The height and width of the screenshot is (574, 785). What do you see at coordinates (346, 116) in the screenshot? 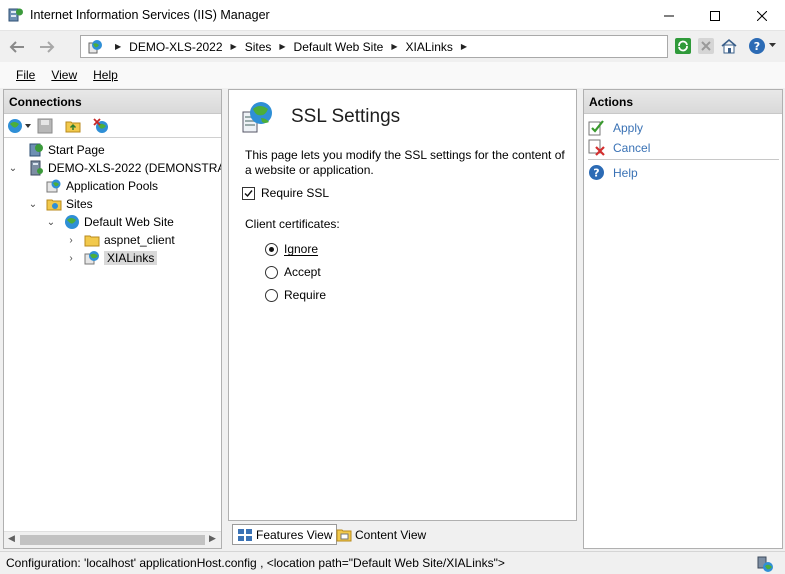
I see `page-title: SSL Settings` at bounding box center [346, 116].